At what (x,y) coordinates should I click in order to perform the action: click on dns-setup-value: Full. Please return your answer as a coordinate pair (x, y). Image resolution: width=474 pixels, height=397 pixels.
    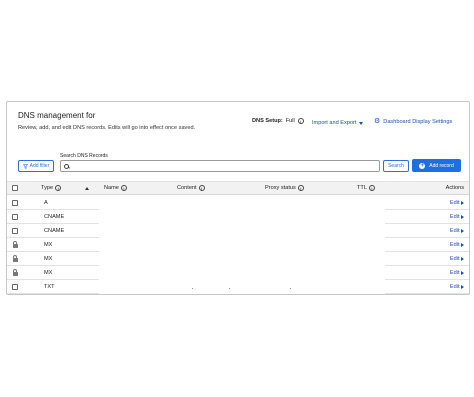
    Looking at the image, I should click on (290, 121).